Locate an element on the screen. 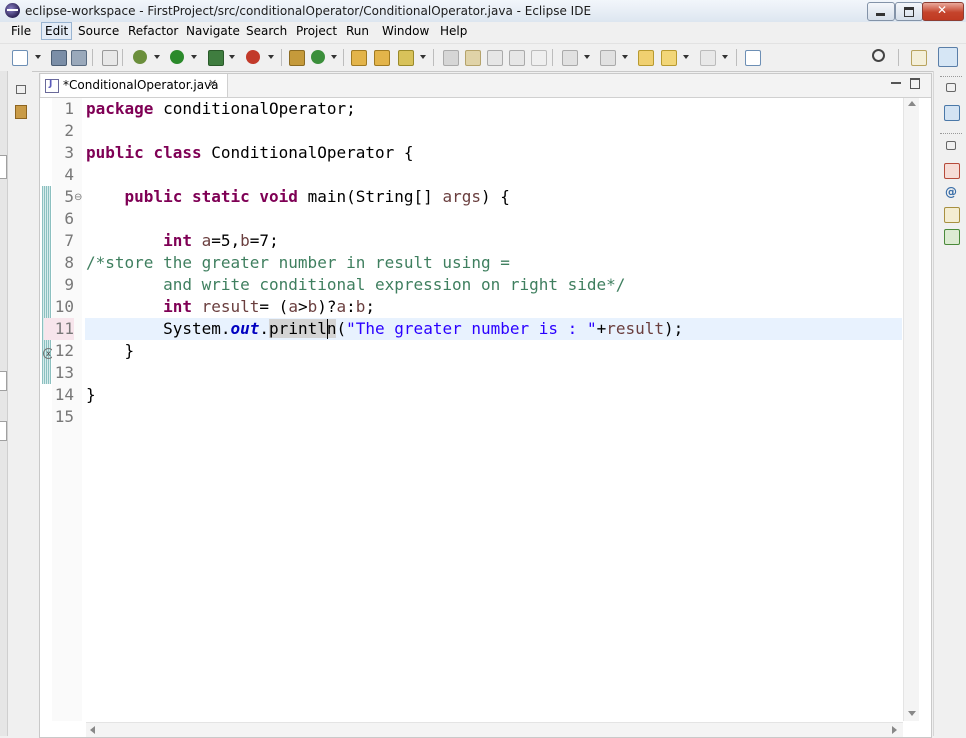 This screenshot has width=966, height=738. block-selection-icon is located at coordinates (495, 58).